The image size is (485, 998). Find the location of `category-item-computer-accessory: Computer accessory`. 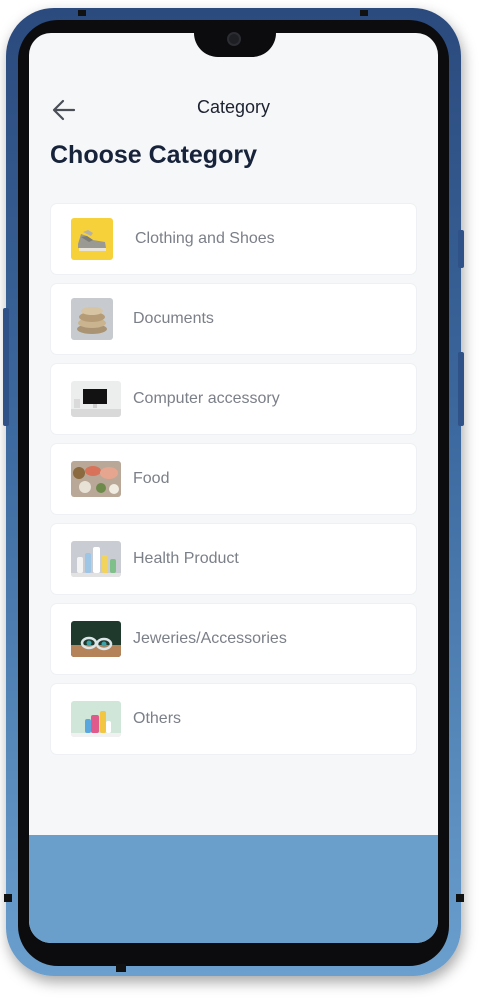

category-item-computer-accessory: Computer accessory is located at coordinates (233, 399).